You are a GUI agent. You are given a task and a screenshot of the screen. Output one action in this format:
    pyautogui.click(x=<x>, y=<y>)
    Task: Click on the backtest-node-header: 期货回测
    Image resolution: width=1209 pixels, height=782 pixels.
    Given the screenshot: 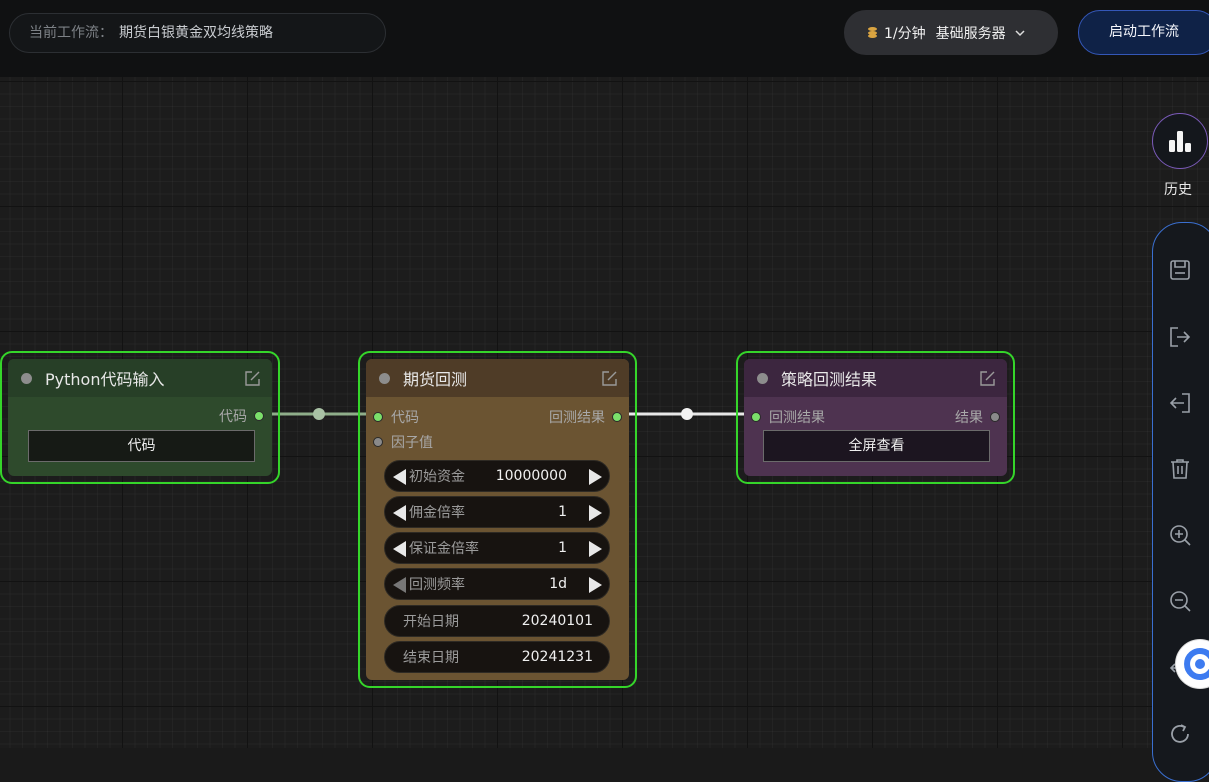 What is the action you would take?
    pyautogui.click(x=497, y=378)
    